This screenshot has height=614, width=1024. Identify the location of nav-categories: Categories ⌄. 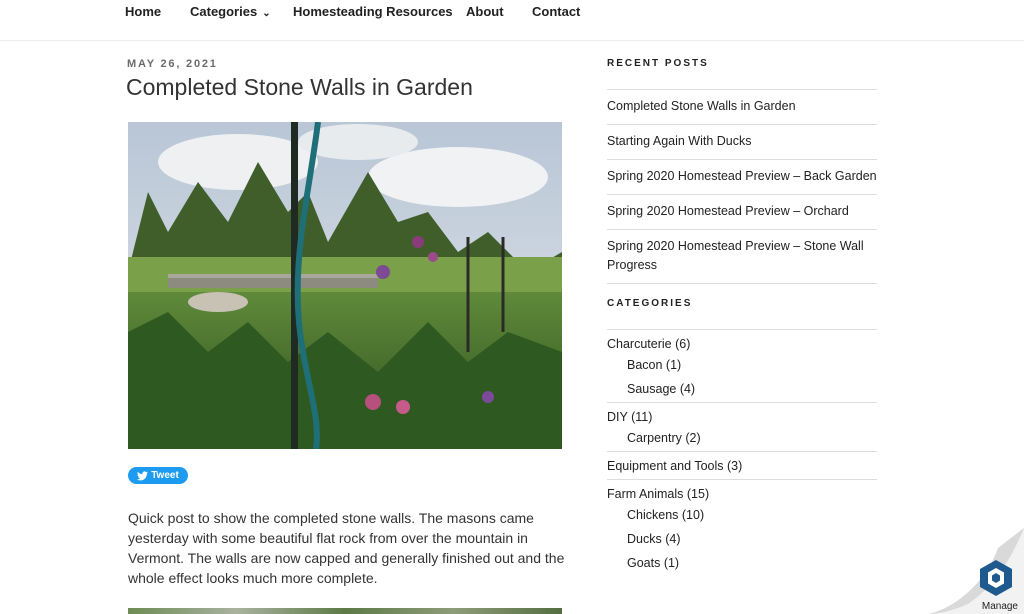
(230, 11).